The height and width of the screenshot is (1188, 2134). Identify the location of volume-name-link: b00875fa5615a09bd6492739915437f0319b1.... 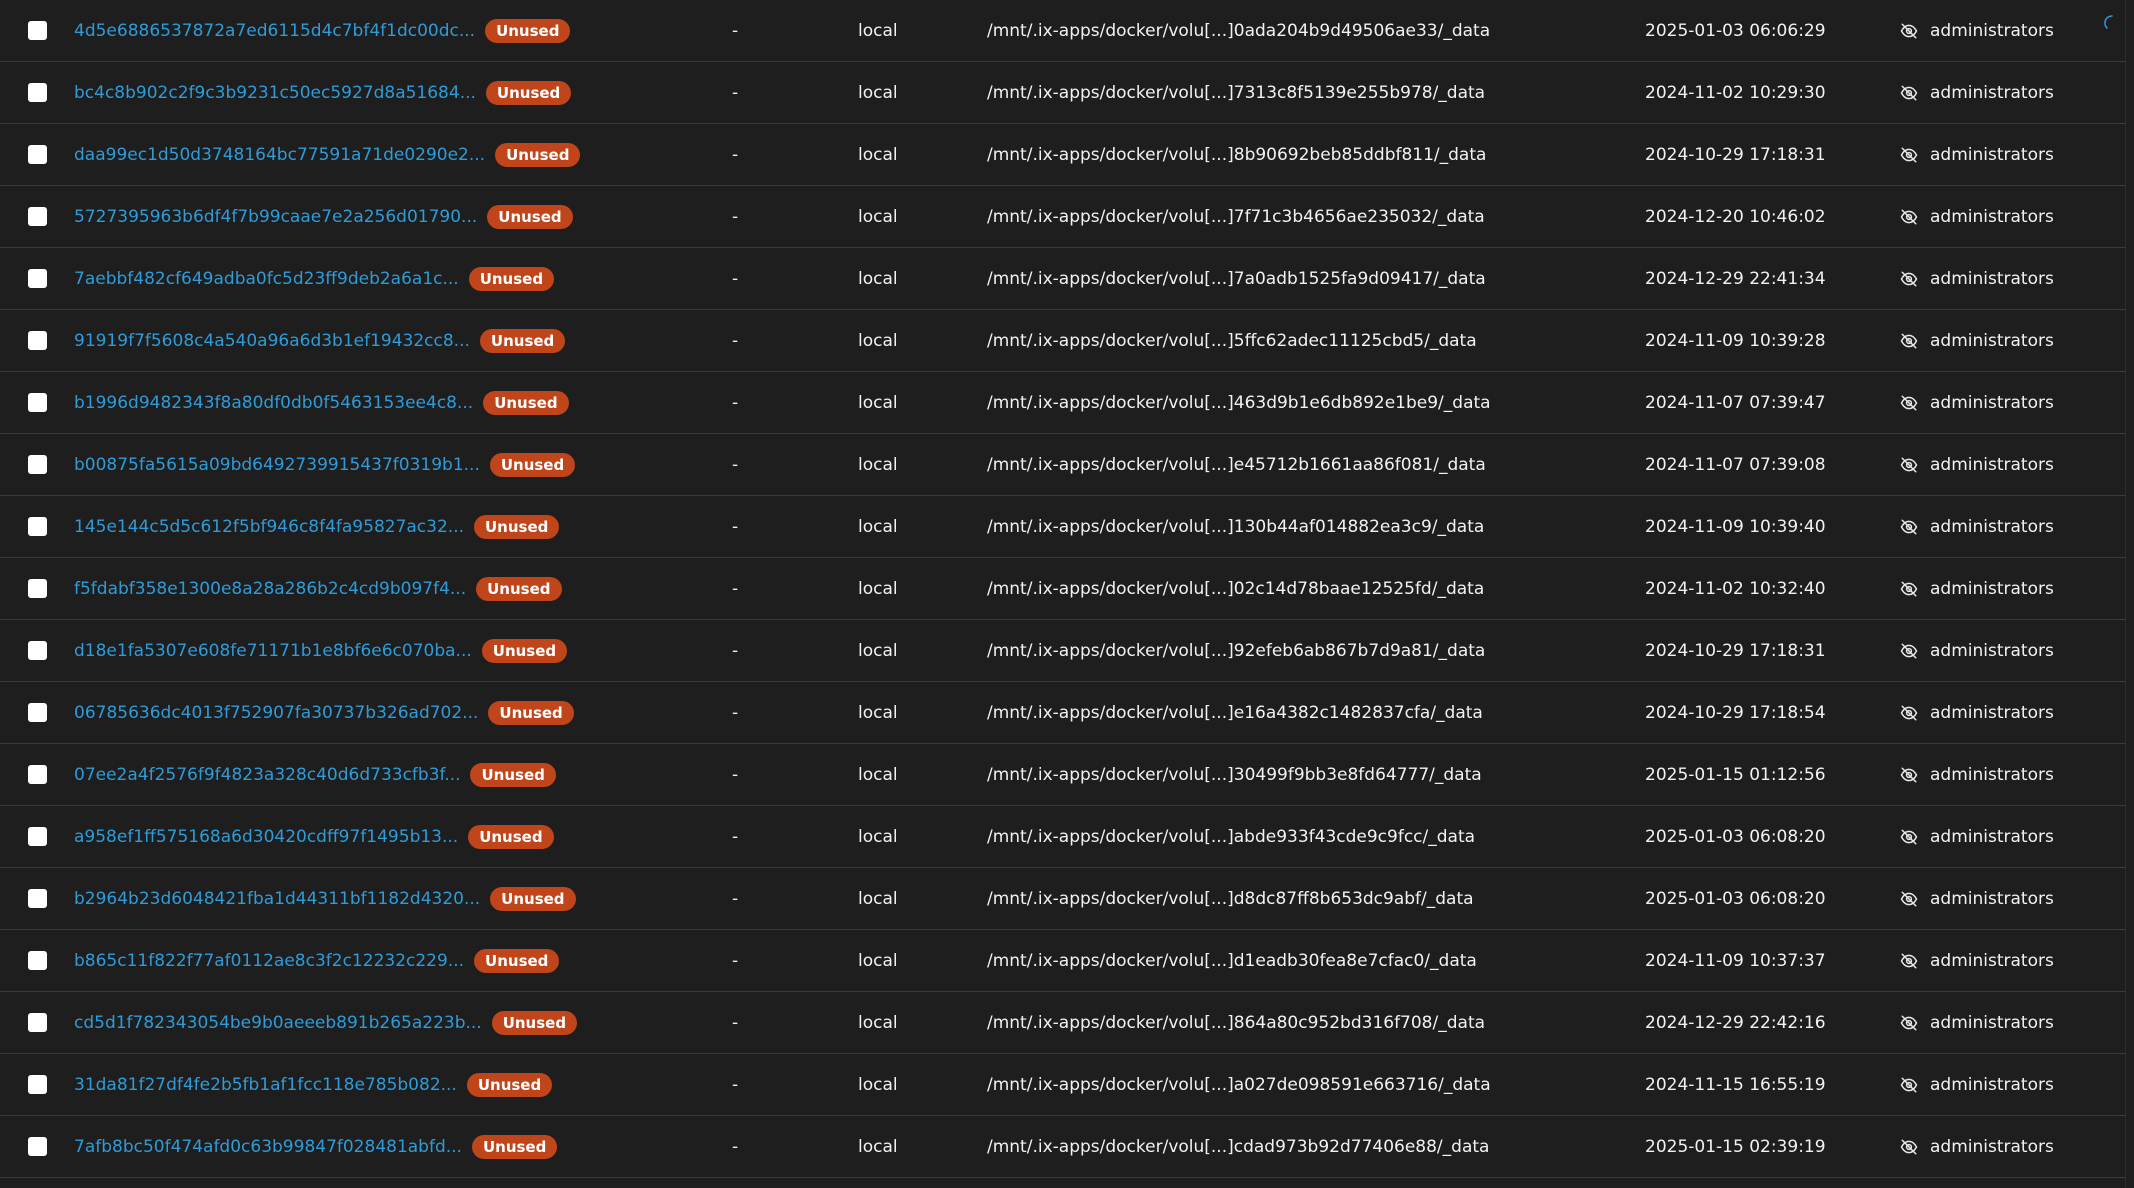
(277, 465).